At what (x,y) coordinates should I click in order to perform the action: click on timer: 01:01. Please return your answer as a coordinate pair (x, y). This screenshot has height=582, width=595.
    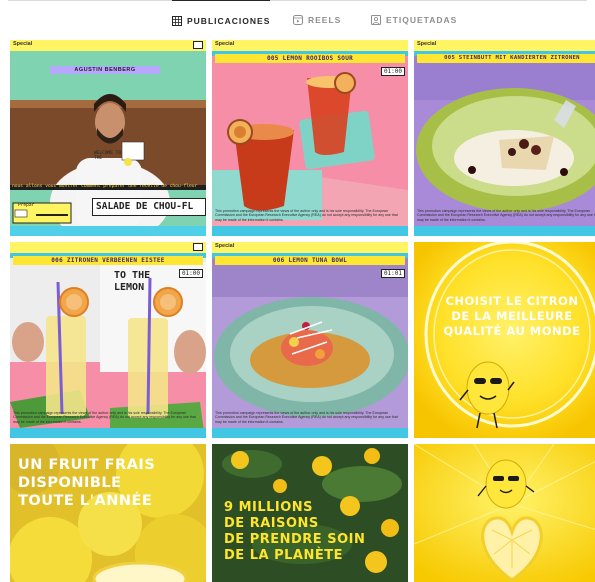
    Looking at the image, I should click on (392, 273).